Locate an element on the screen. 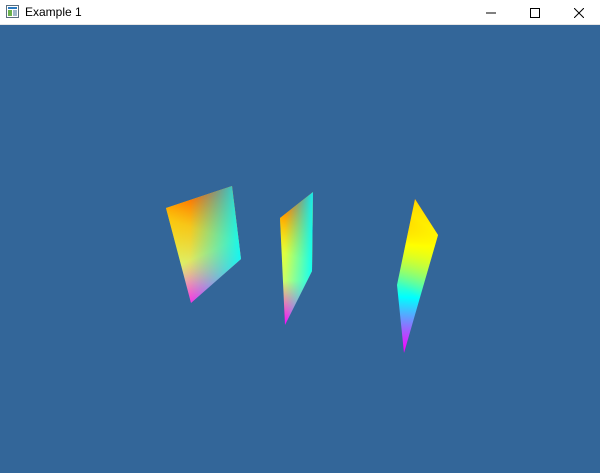 Image resolution: width=600 pixels, height=473 pixels. minimize-icon is located at coordinates (491, 12).